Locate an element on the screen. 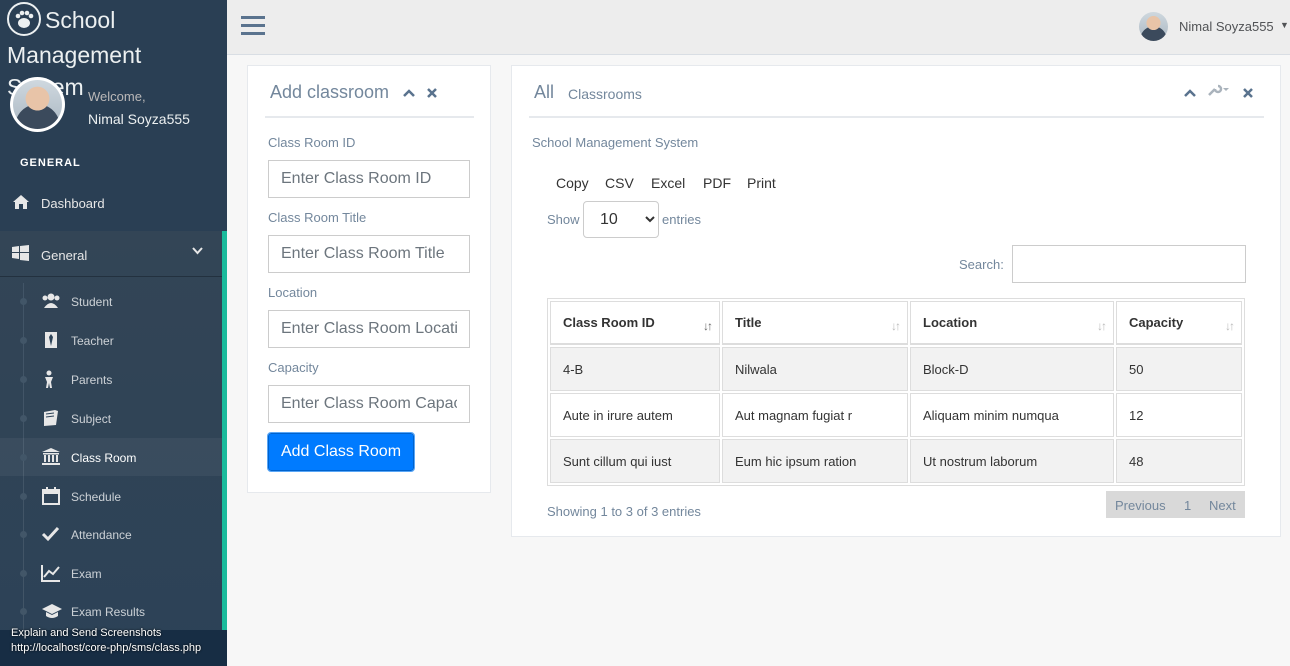 This screenshot has height=666, width=1290. sidebar-item-attendance: Attendance is located at coordinates (111, 534).